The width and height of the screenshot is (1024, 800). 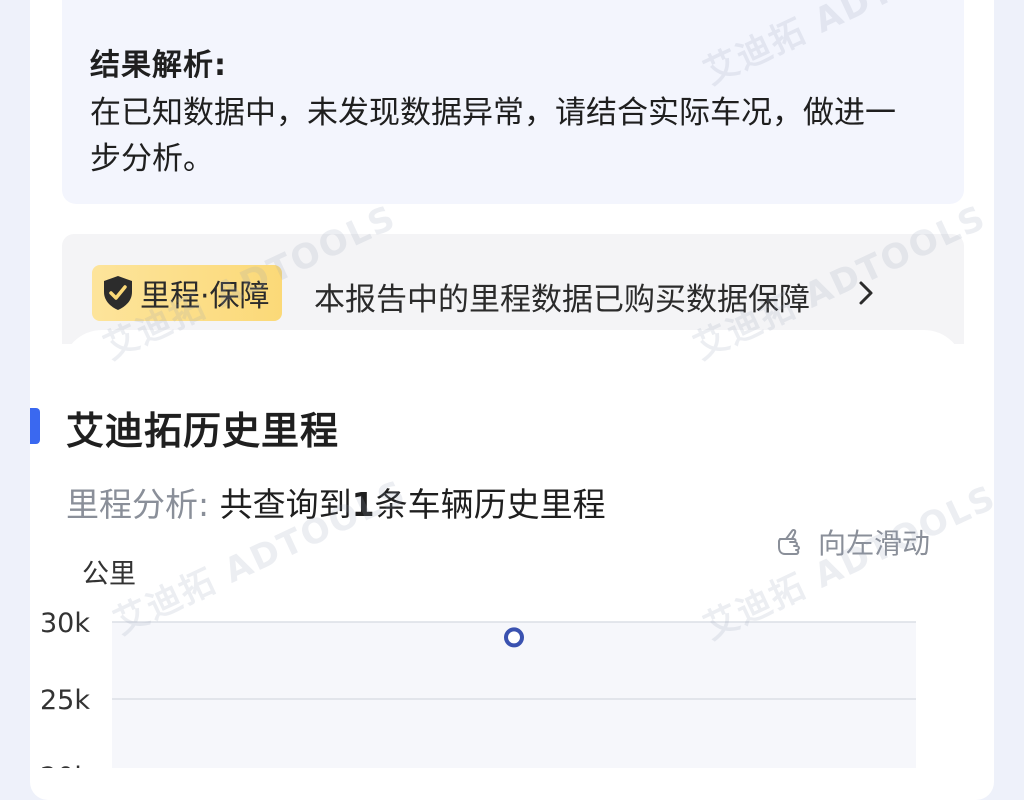 I want to click on section-top-edge, so click(x=513, y=360).